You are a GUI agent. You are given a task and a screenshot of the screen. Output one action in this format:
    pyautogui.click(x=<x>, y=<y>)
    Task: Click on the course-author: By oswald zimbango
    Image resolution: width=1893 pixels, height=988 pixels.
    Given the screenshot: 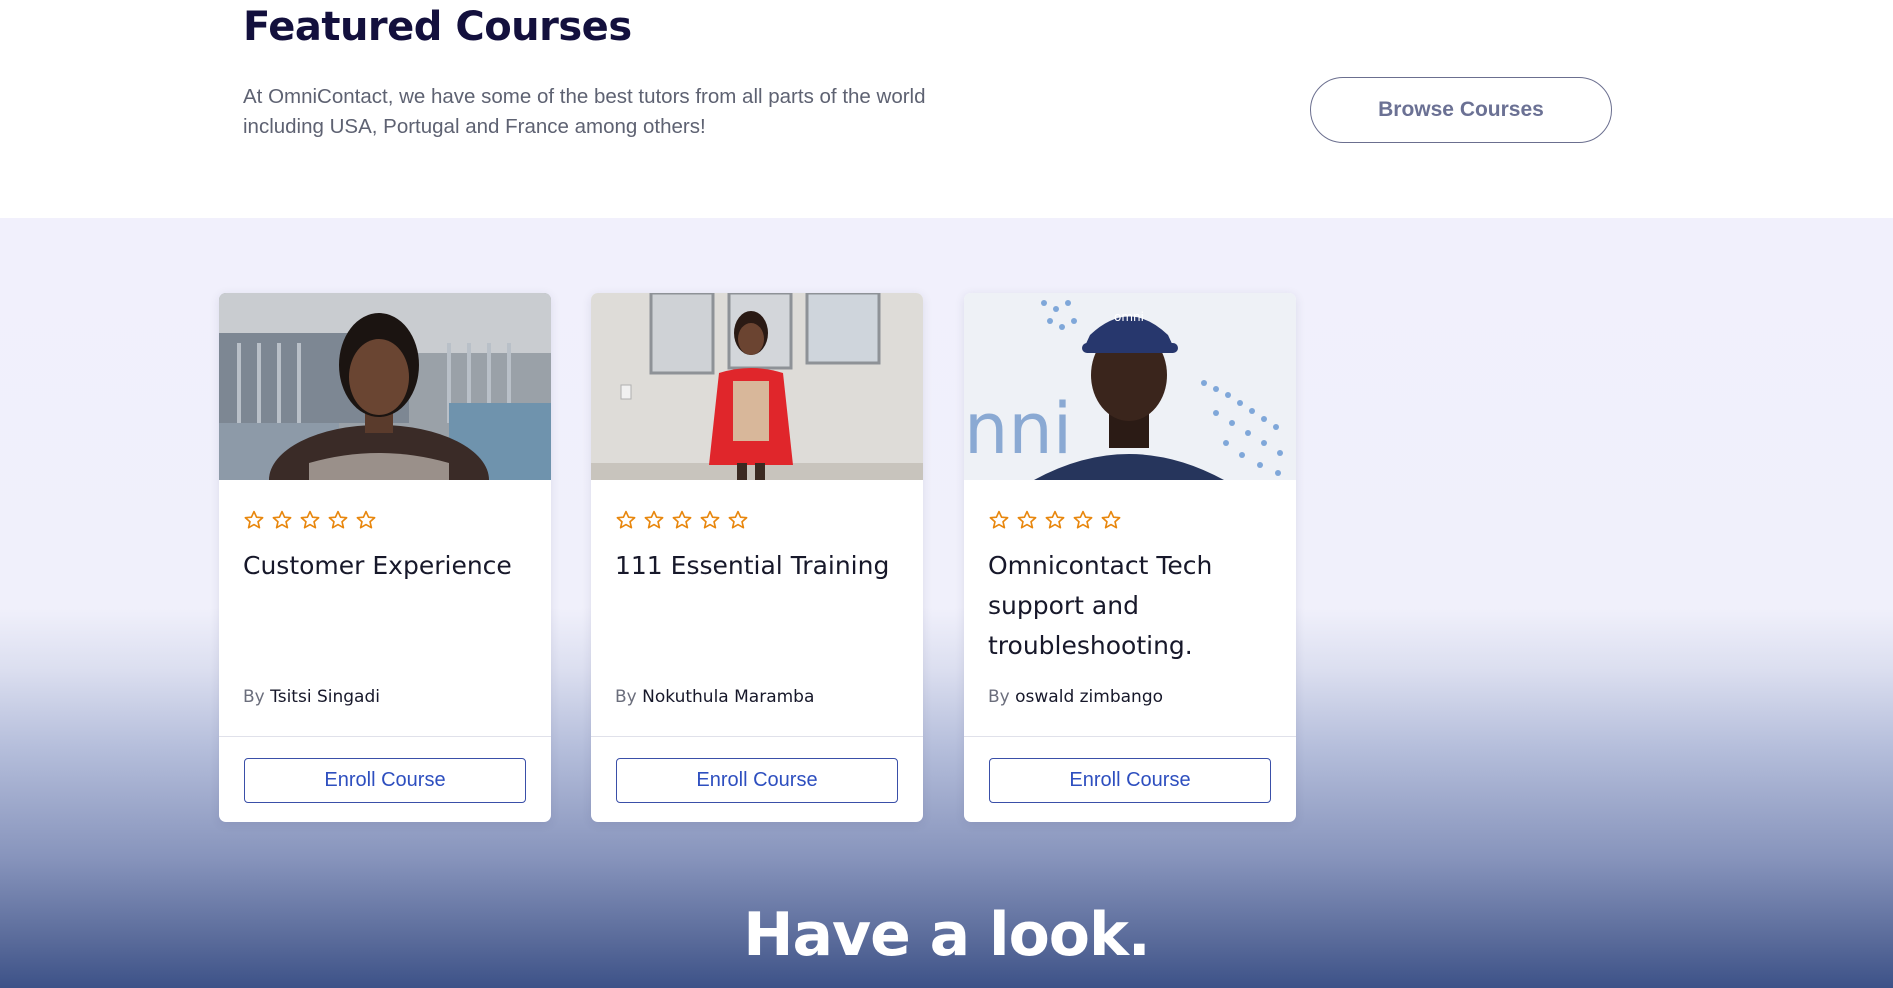 What is the action you would take?
    pyautogui.click(x=1075, y=697)
    